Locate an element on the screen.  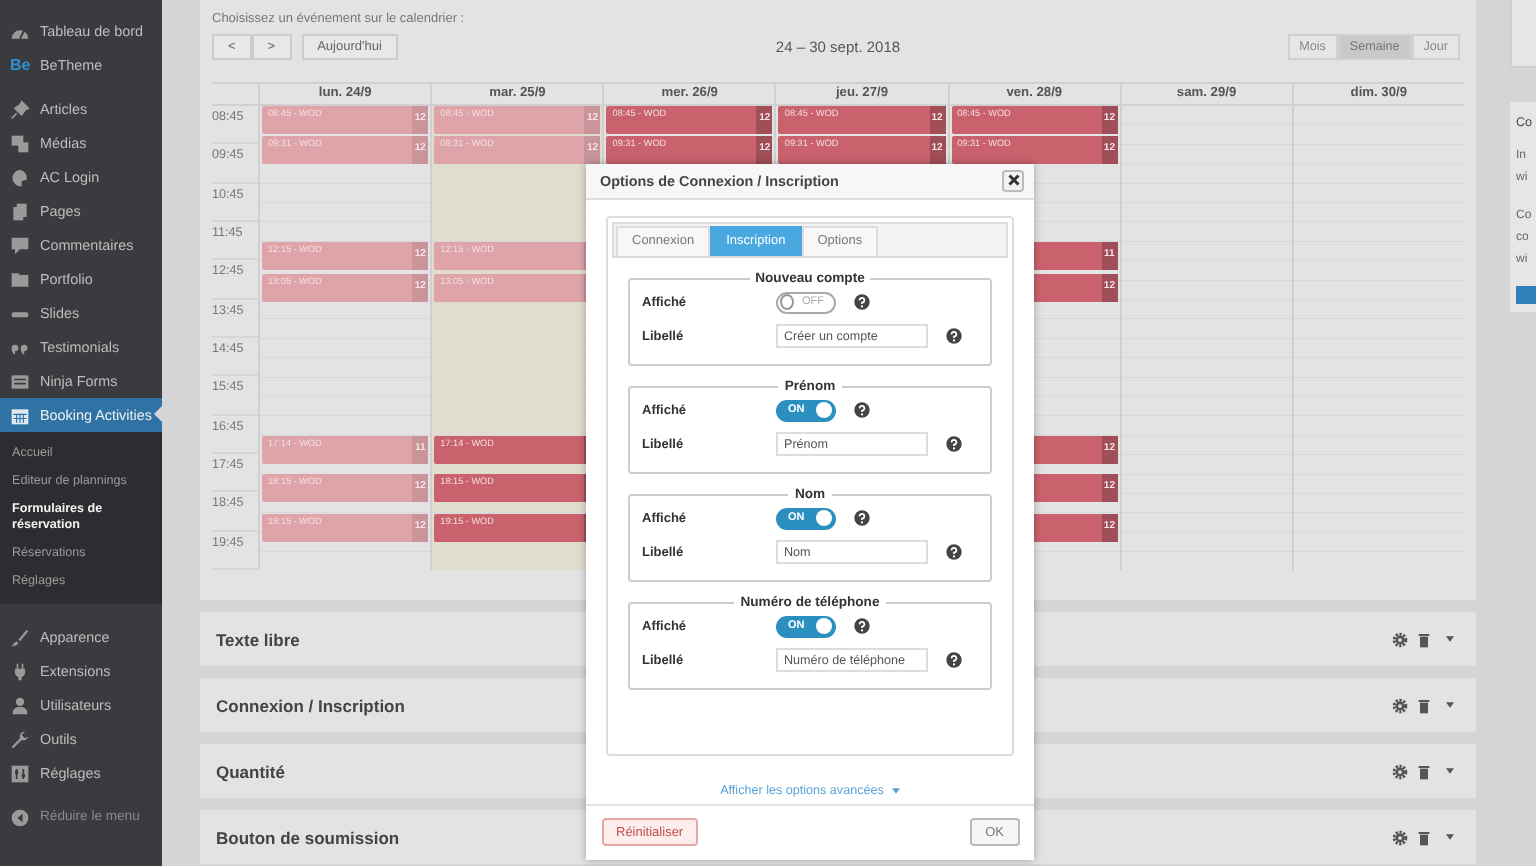
panel-title: Bouton de soumission is located at coordinates (308, 837).